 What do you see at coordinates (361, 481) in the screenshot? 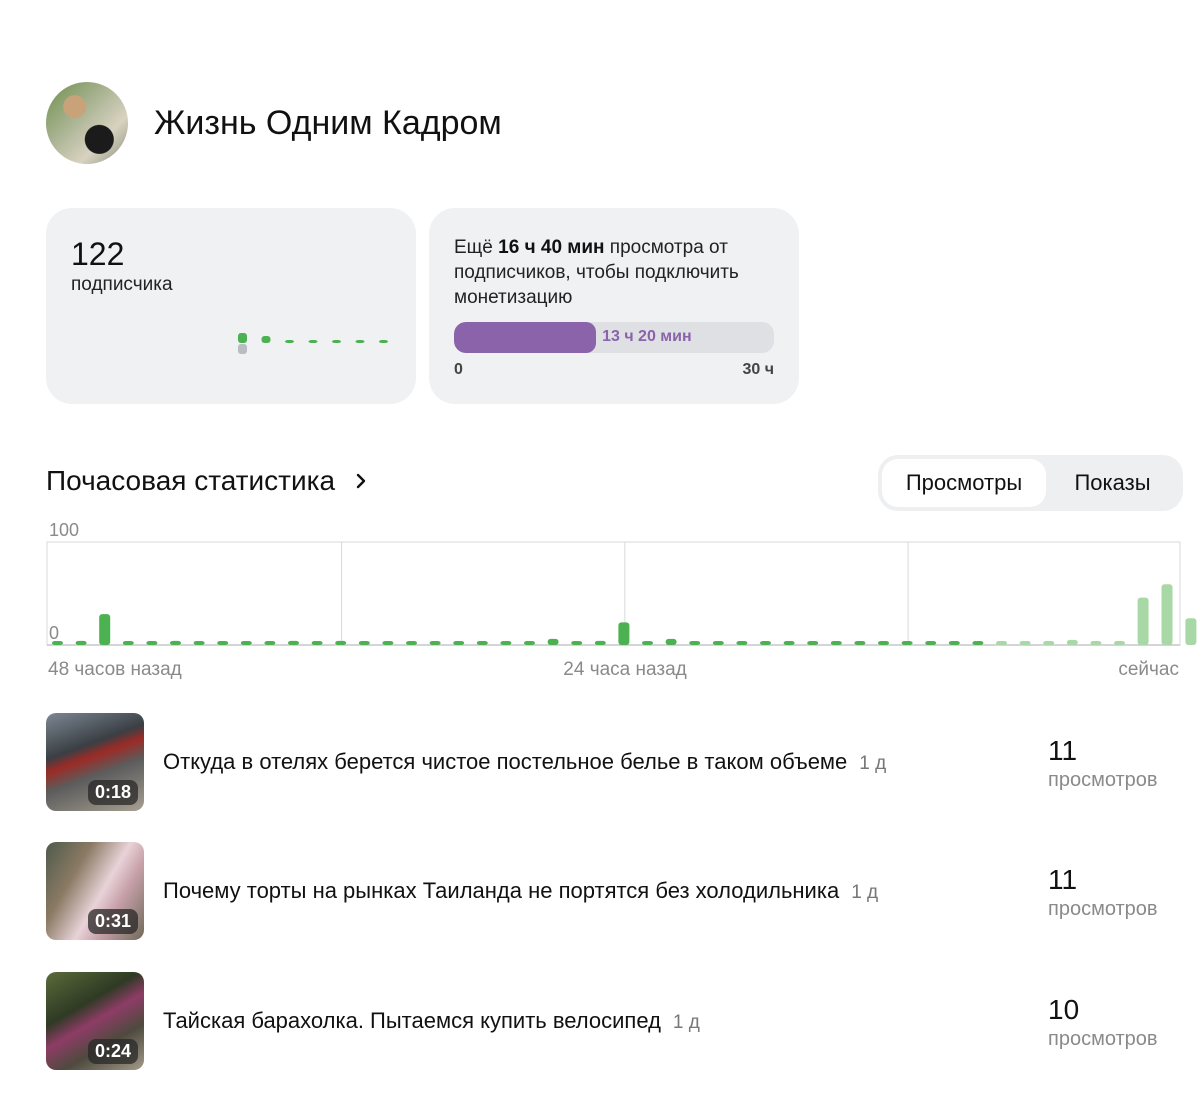
I see `chevron-right-icon` at bounding box center [361, 481].